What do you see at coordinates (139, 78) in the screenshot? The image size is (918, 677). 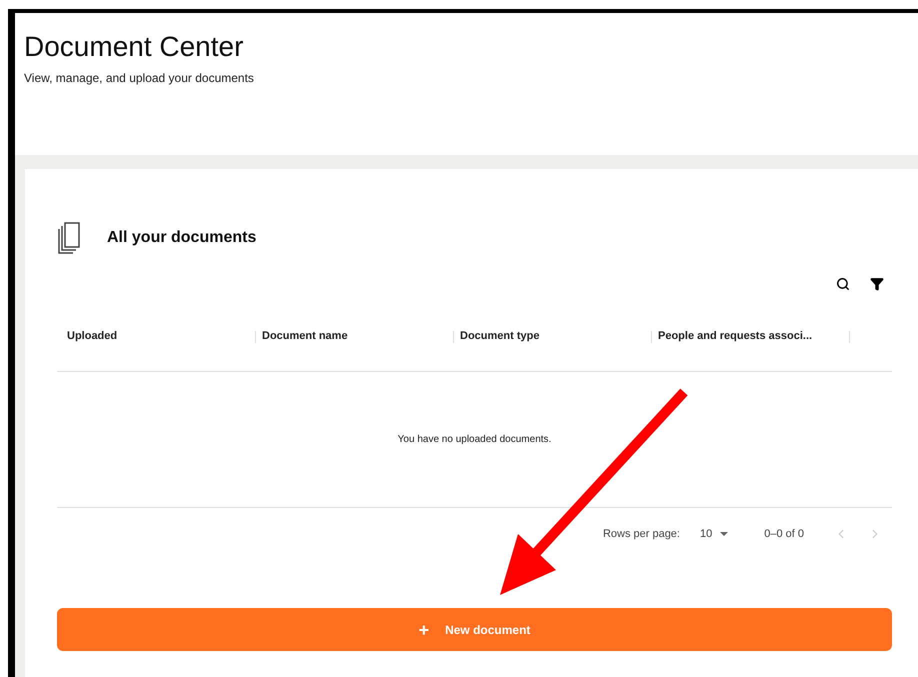 I see `page-subtitle: View, manage, and upload your documents` at bounding box center [139, 78].